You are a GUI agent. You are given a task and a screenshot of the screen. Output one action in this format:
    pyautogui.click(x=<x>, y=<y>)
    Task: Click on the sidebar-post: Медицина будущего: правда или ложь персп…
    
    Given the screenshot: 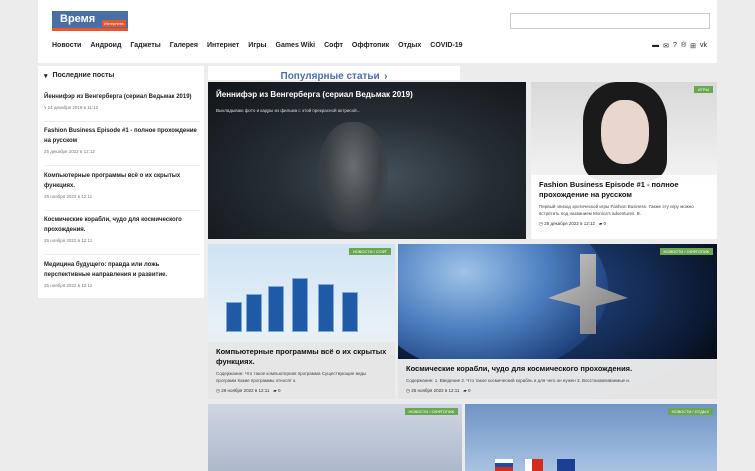 What is the action you would take?
    pyautogui.click(x=122, y=277)
    